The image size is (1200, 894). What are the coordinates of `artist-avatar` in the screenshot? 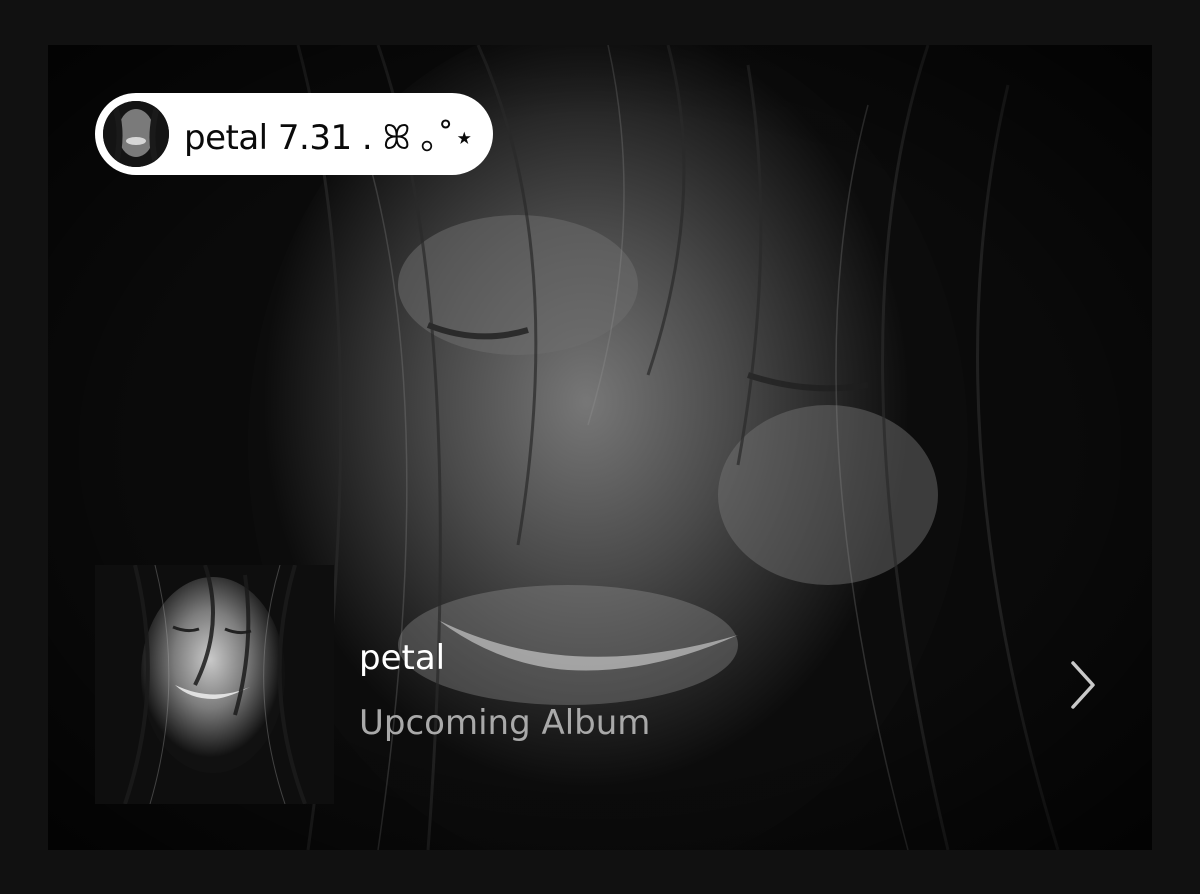 It's located at (136, 134).